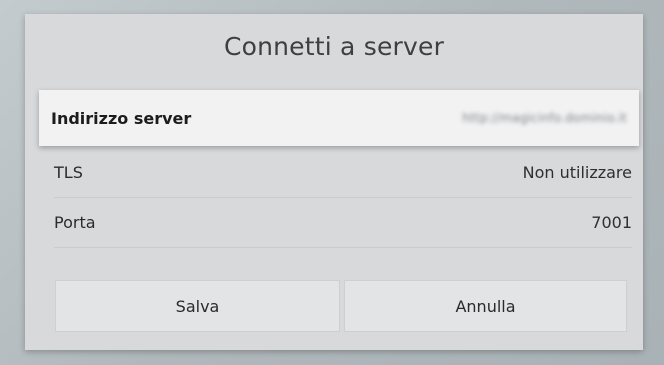 This screenshot has height=365, width=664. What do you see at coordinates (68, 172) in the screenshot?
I see `tls-label: TLS` at bounding box center [68, 172].